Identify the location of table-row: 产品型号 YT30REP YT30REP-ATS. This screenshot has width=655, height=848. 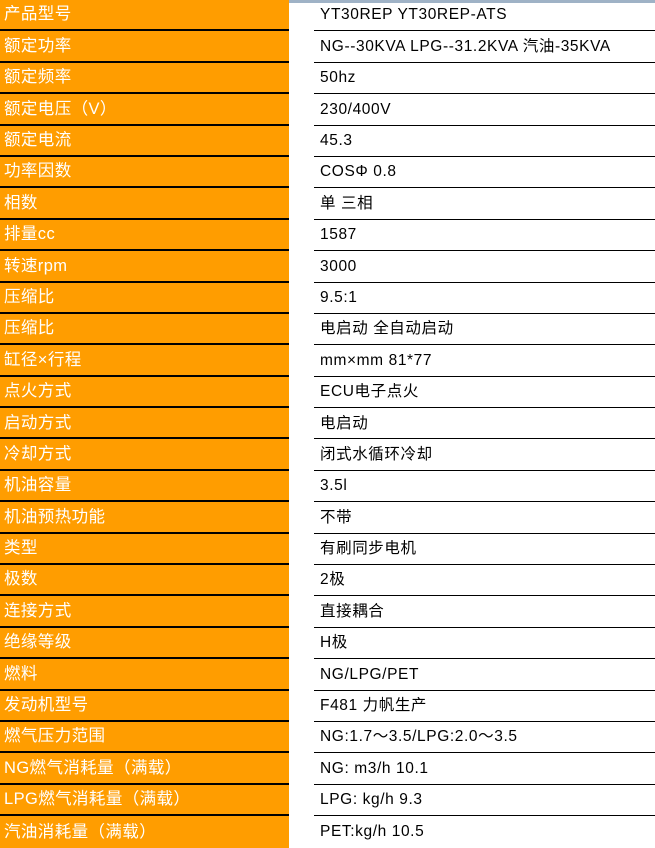
(327, 16).